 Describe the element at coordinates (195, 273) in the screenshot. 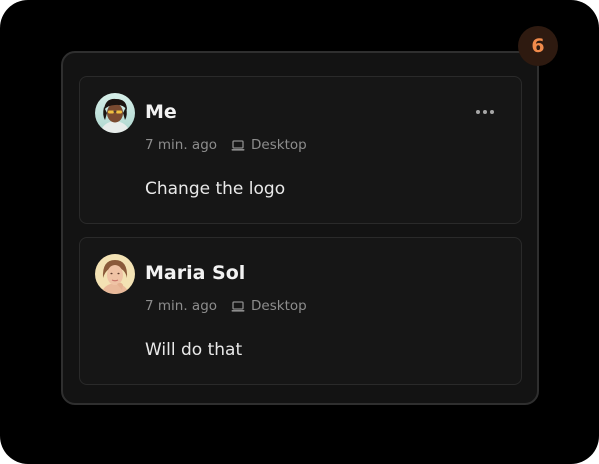

I see `comment-author: Maria Sol` at that location.